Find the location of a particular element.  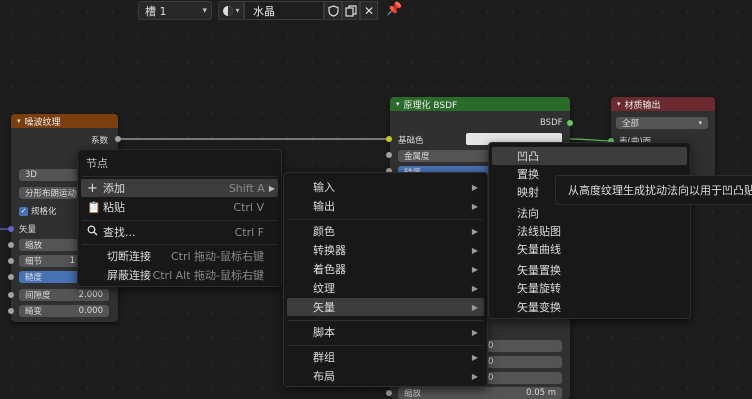

lacunarity-field: 间隙度 2.000 is located at coordinates (64, 295).